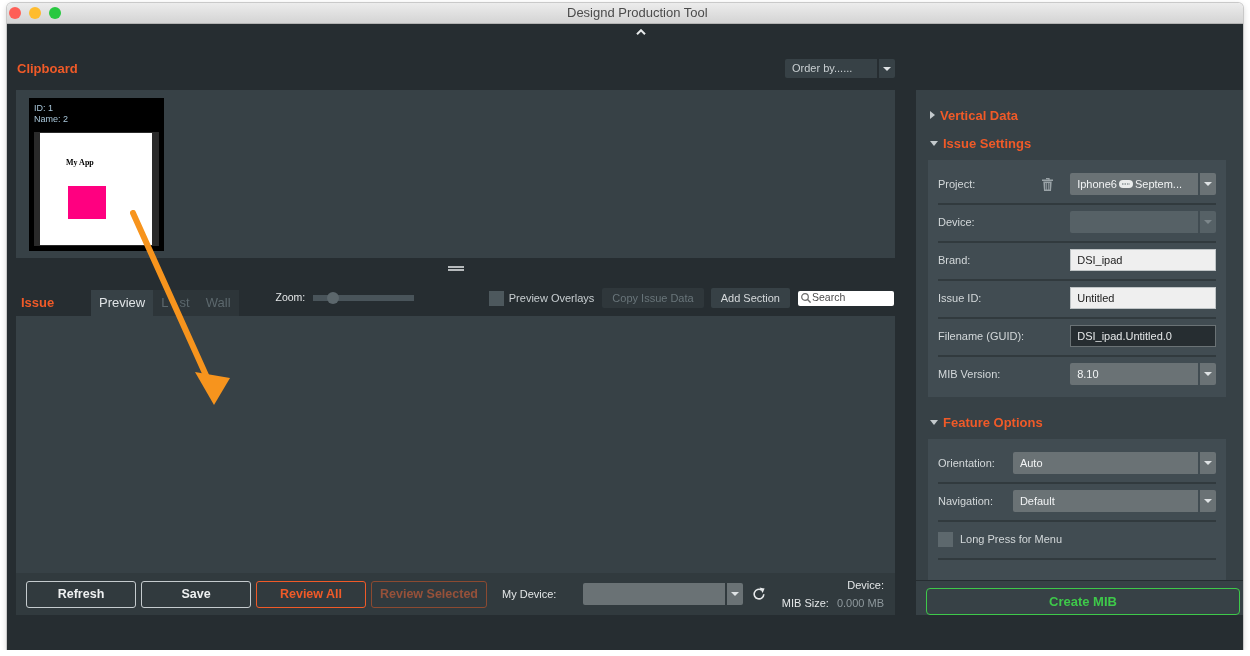 The width and height of the screenshot is (1250, 656). Describe the element at coordinates (981, 336) in the screenshot. I see `field-label: Filename (GUID):` at that location.